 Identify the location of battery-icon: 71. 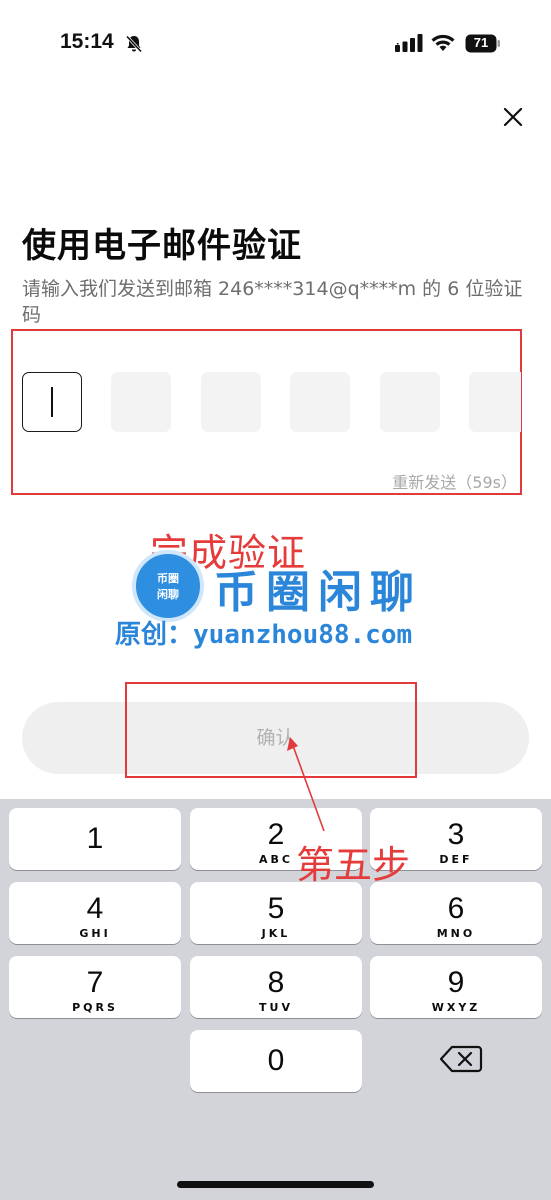
(483, 43).